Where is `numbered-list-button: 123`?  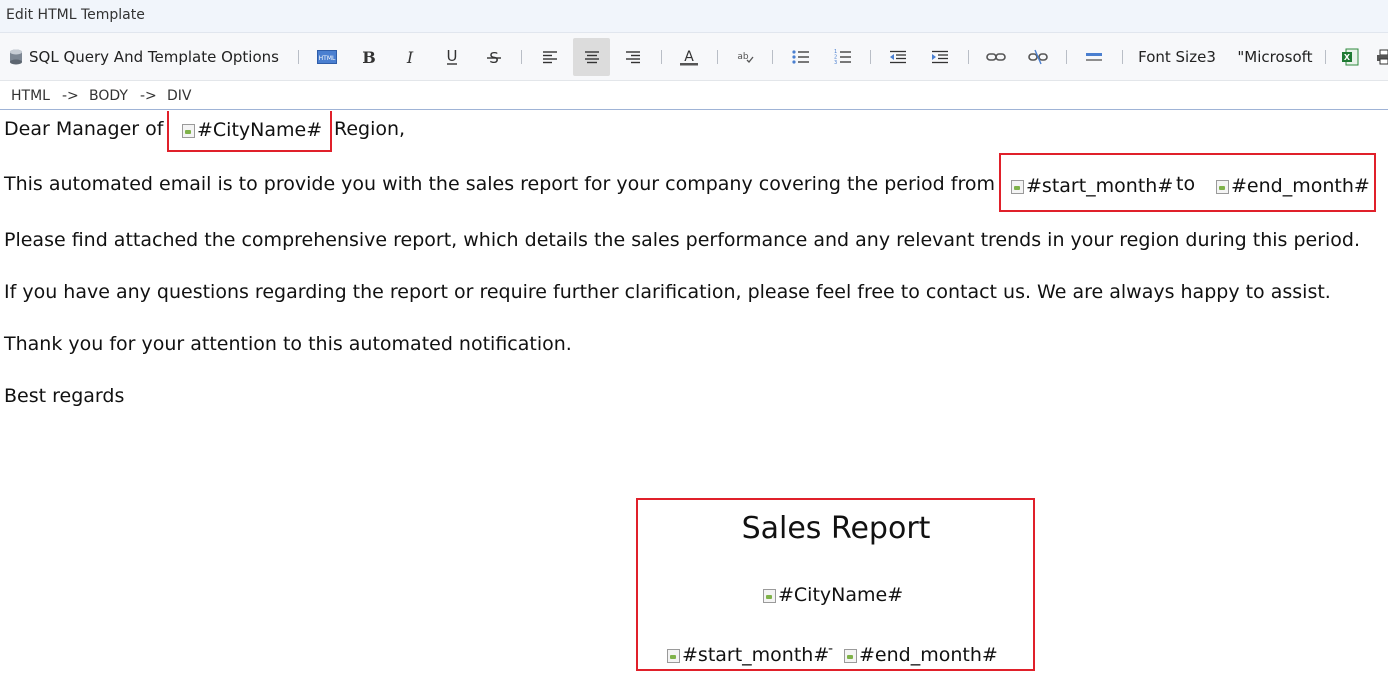 numbered-list-button: 123 is located at coordinates (843, 57).